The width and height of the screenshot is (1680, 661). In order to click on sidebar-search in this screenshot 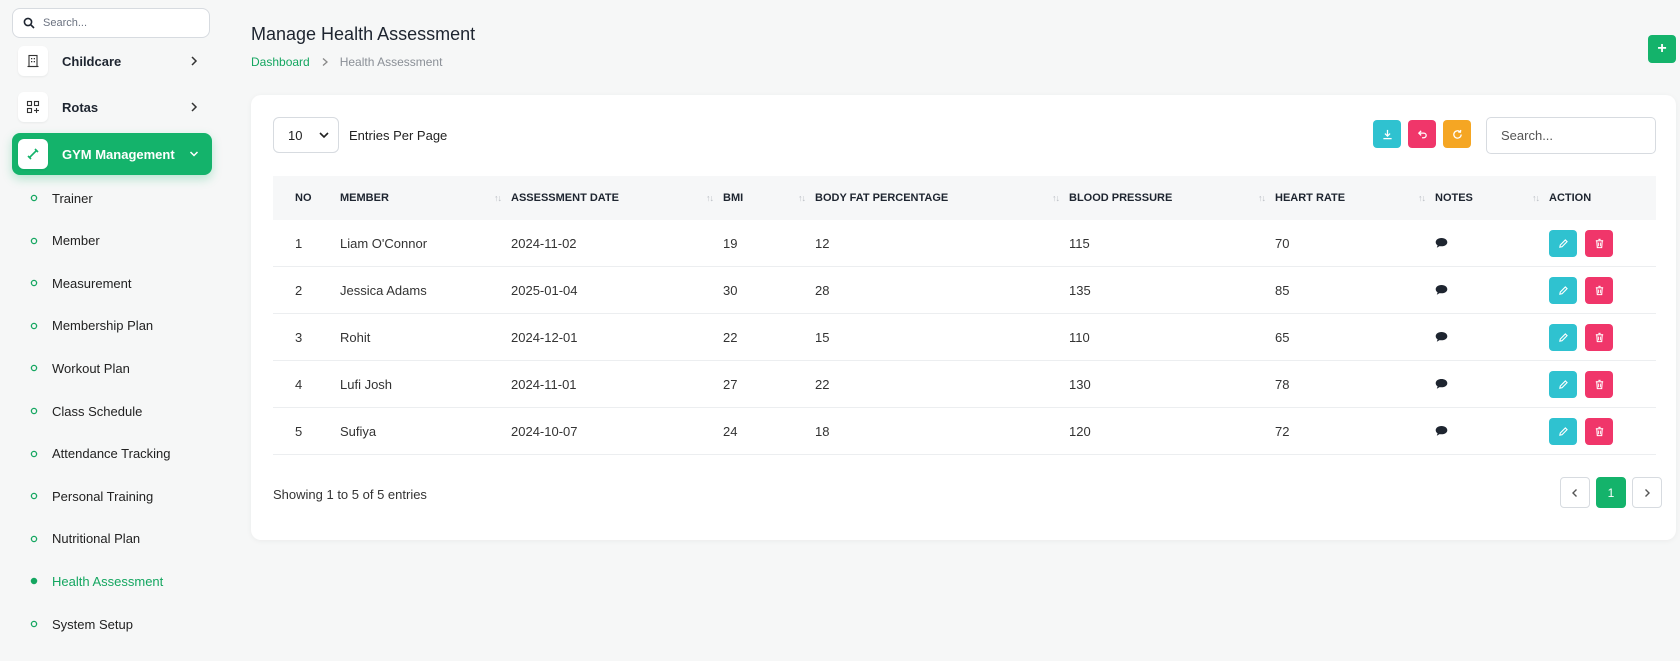, I will do `click(111, 23)`.